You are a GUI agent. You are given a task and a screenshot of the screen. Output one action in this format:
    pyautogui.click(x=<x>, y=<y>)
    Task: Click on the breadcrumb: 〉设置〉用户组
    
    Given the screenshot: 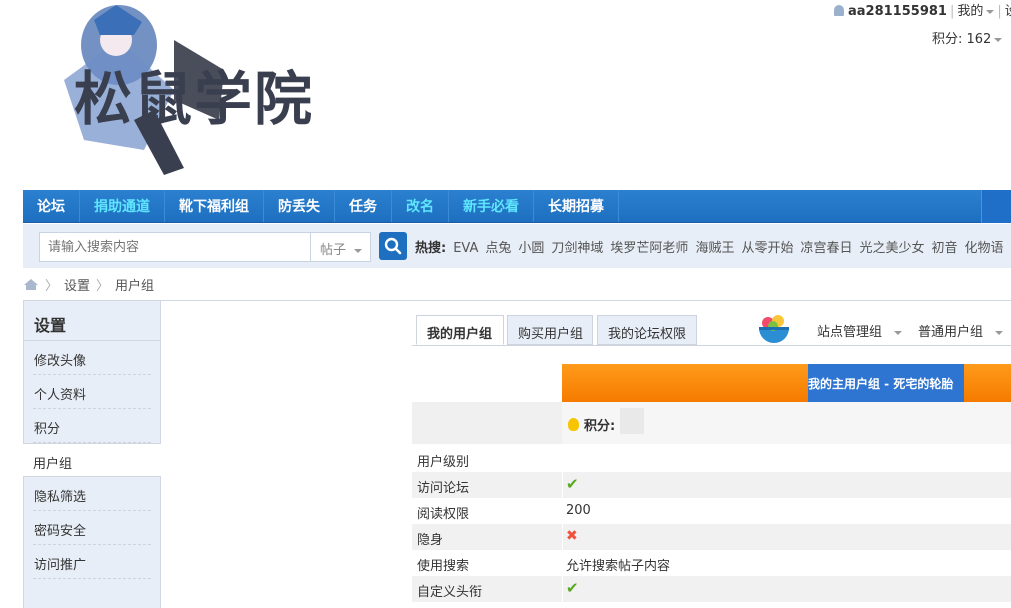 What is the action you would take?
    pyautogui.click(x=88, y=284)
    